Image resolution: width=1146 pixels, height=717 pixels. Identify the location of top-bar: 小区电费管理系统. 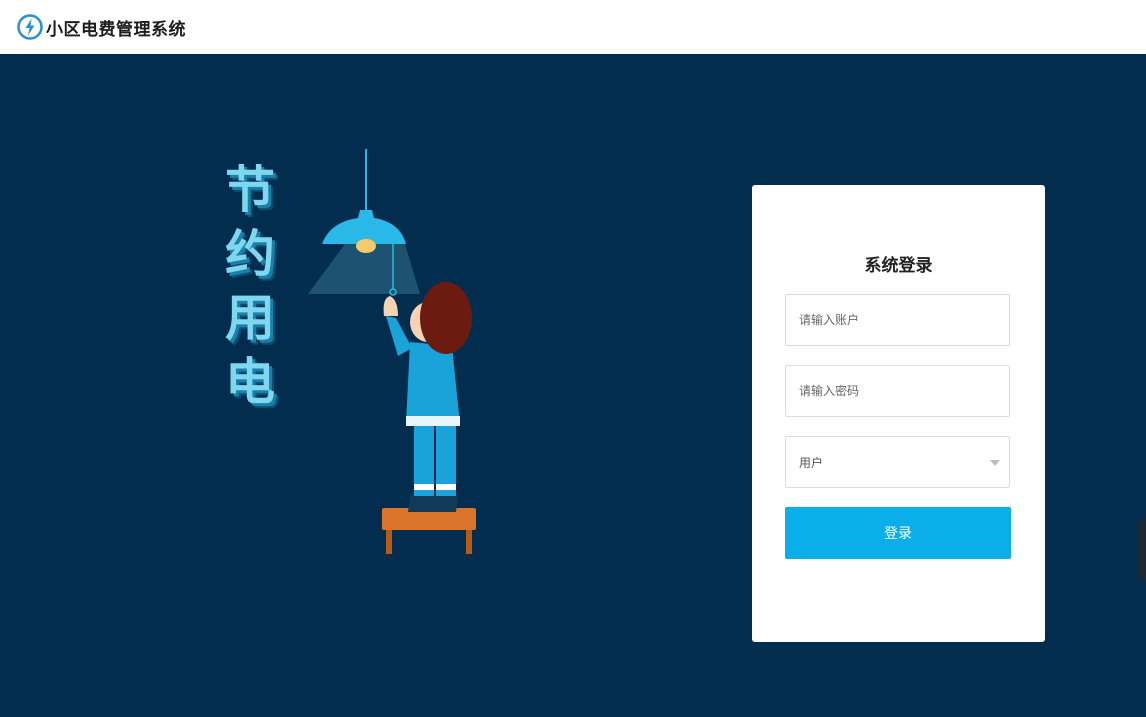
(573, 27).